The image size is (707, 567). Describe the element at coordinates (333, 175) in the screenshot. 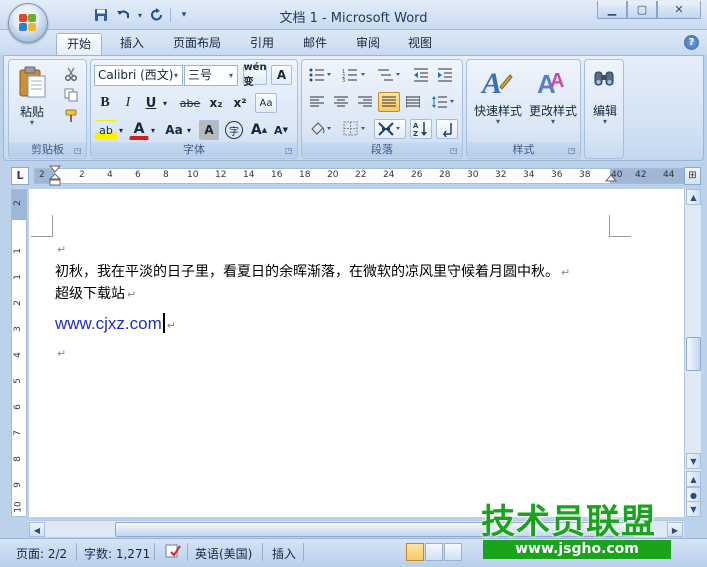

I see `ruler-number: 20` at that location.